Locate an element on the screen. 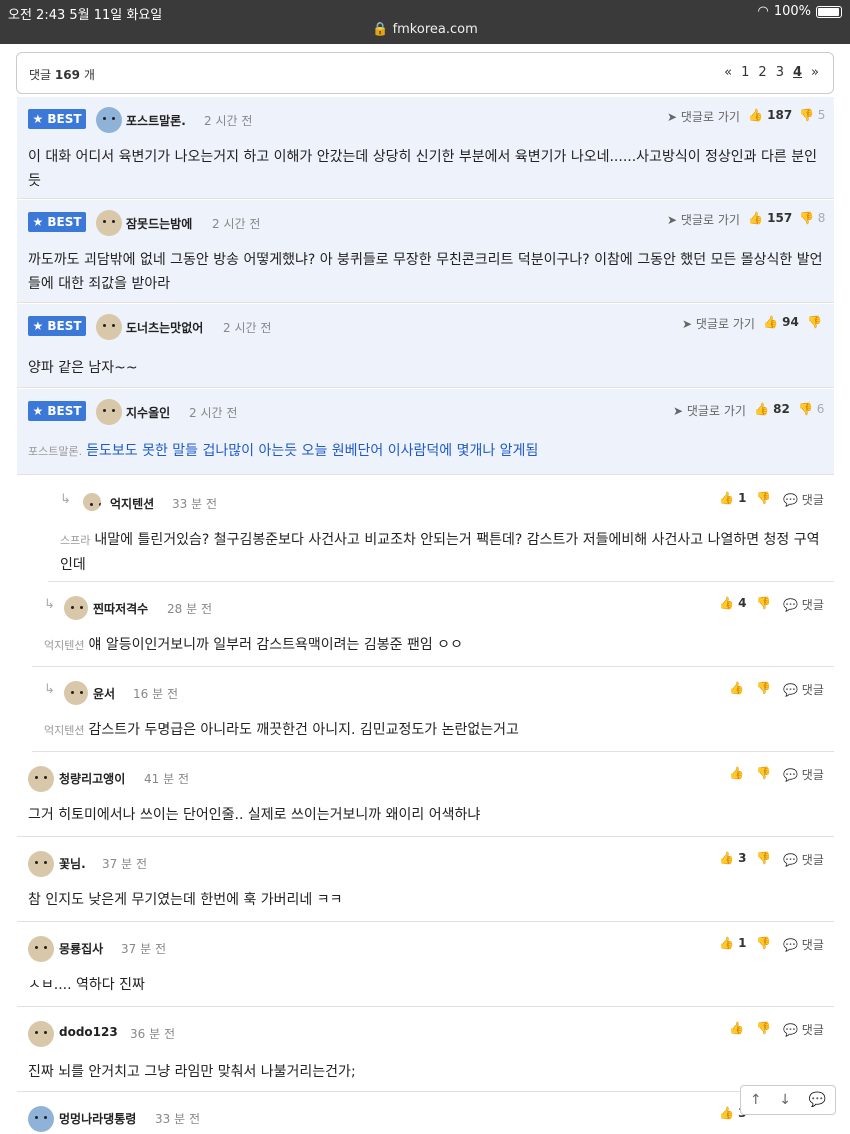 The width and height of the screenshot is (850, 1134). author-name: 도너츠는맛없어 is located at coordinates (164, 327).